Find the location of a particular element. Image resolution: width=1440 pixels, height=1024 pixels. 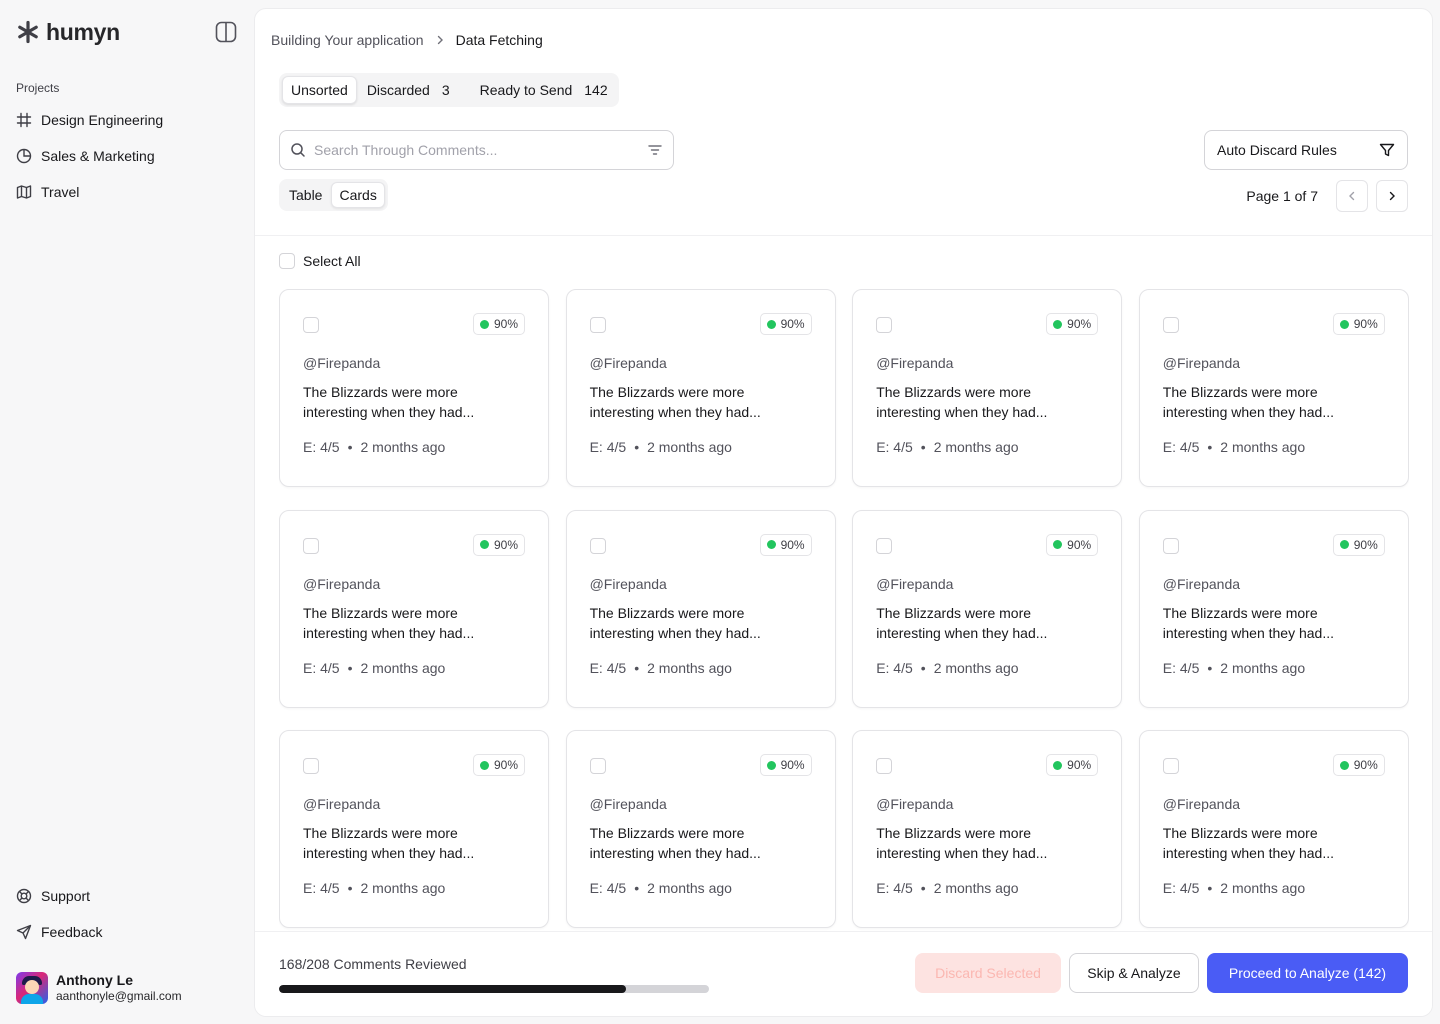

select-all-checkbox is located at coordinates (287, 261).